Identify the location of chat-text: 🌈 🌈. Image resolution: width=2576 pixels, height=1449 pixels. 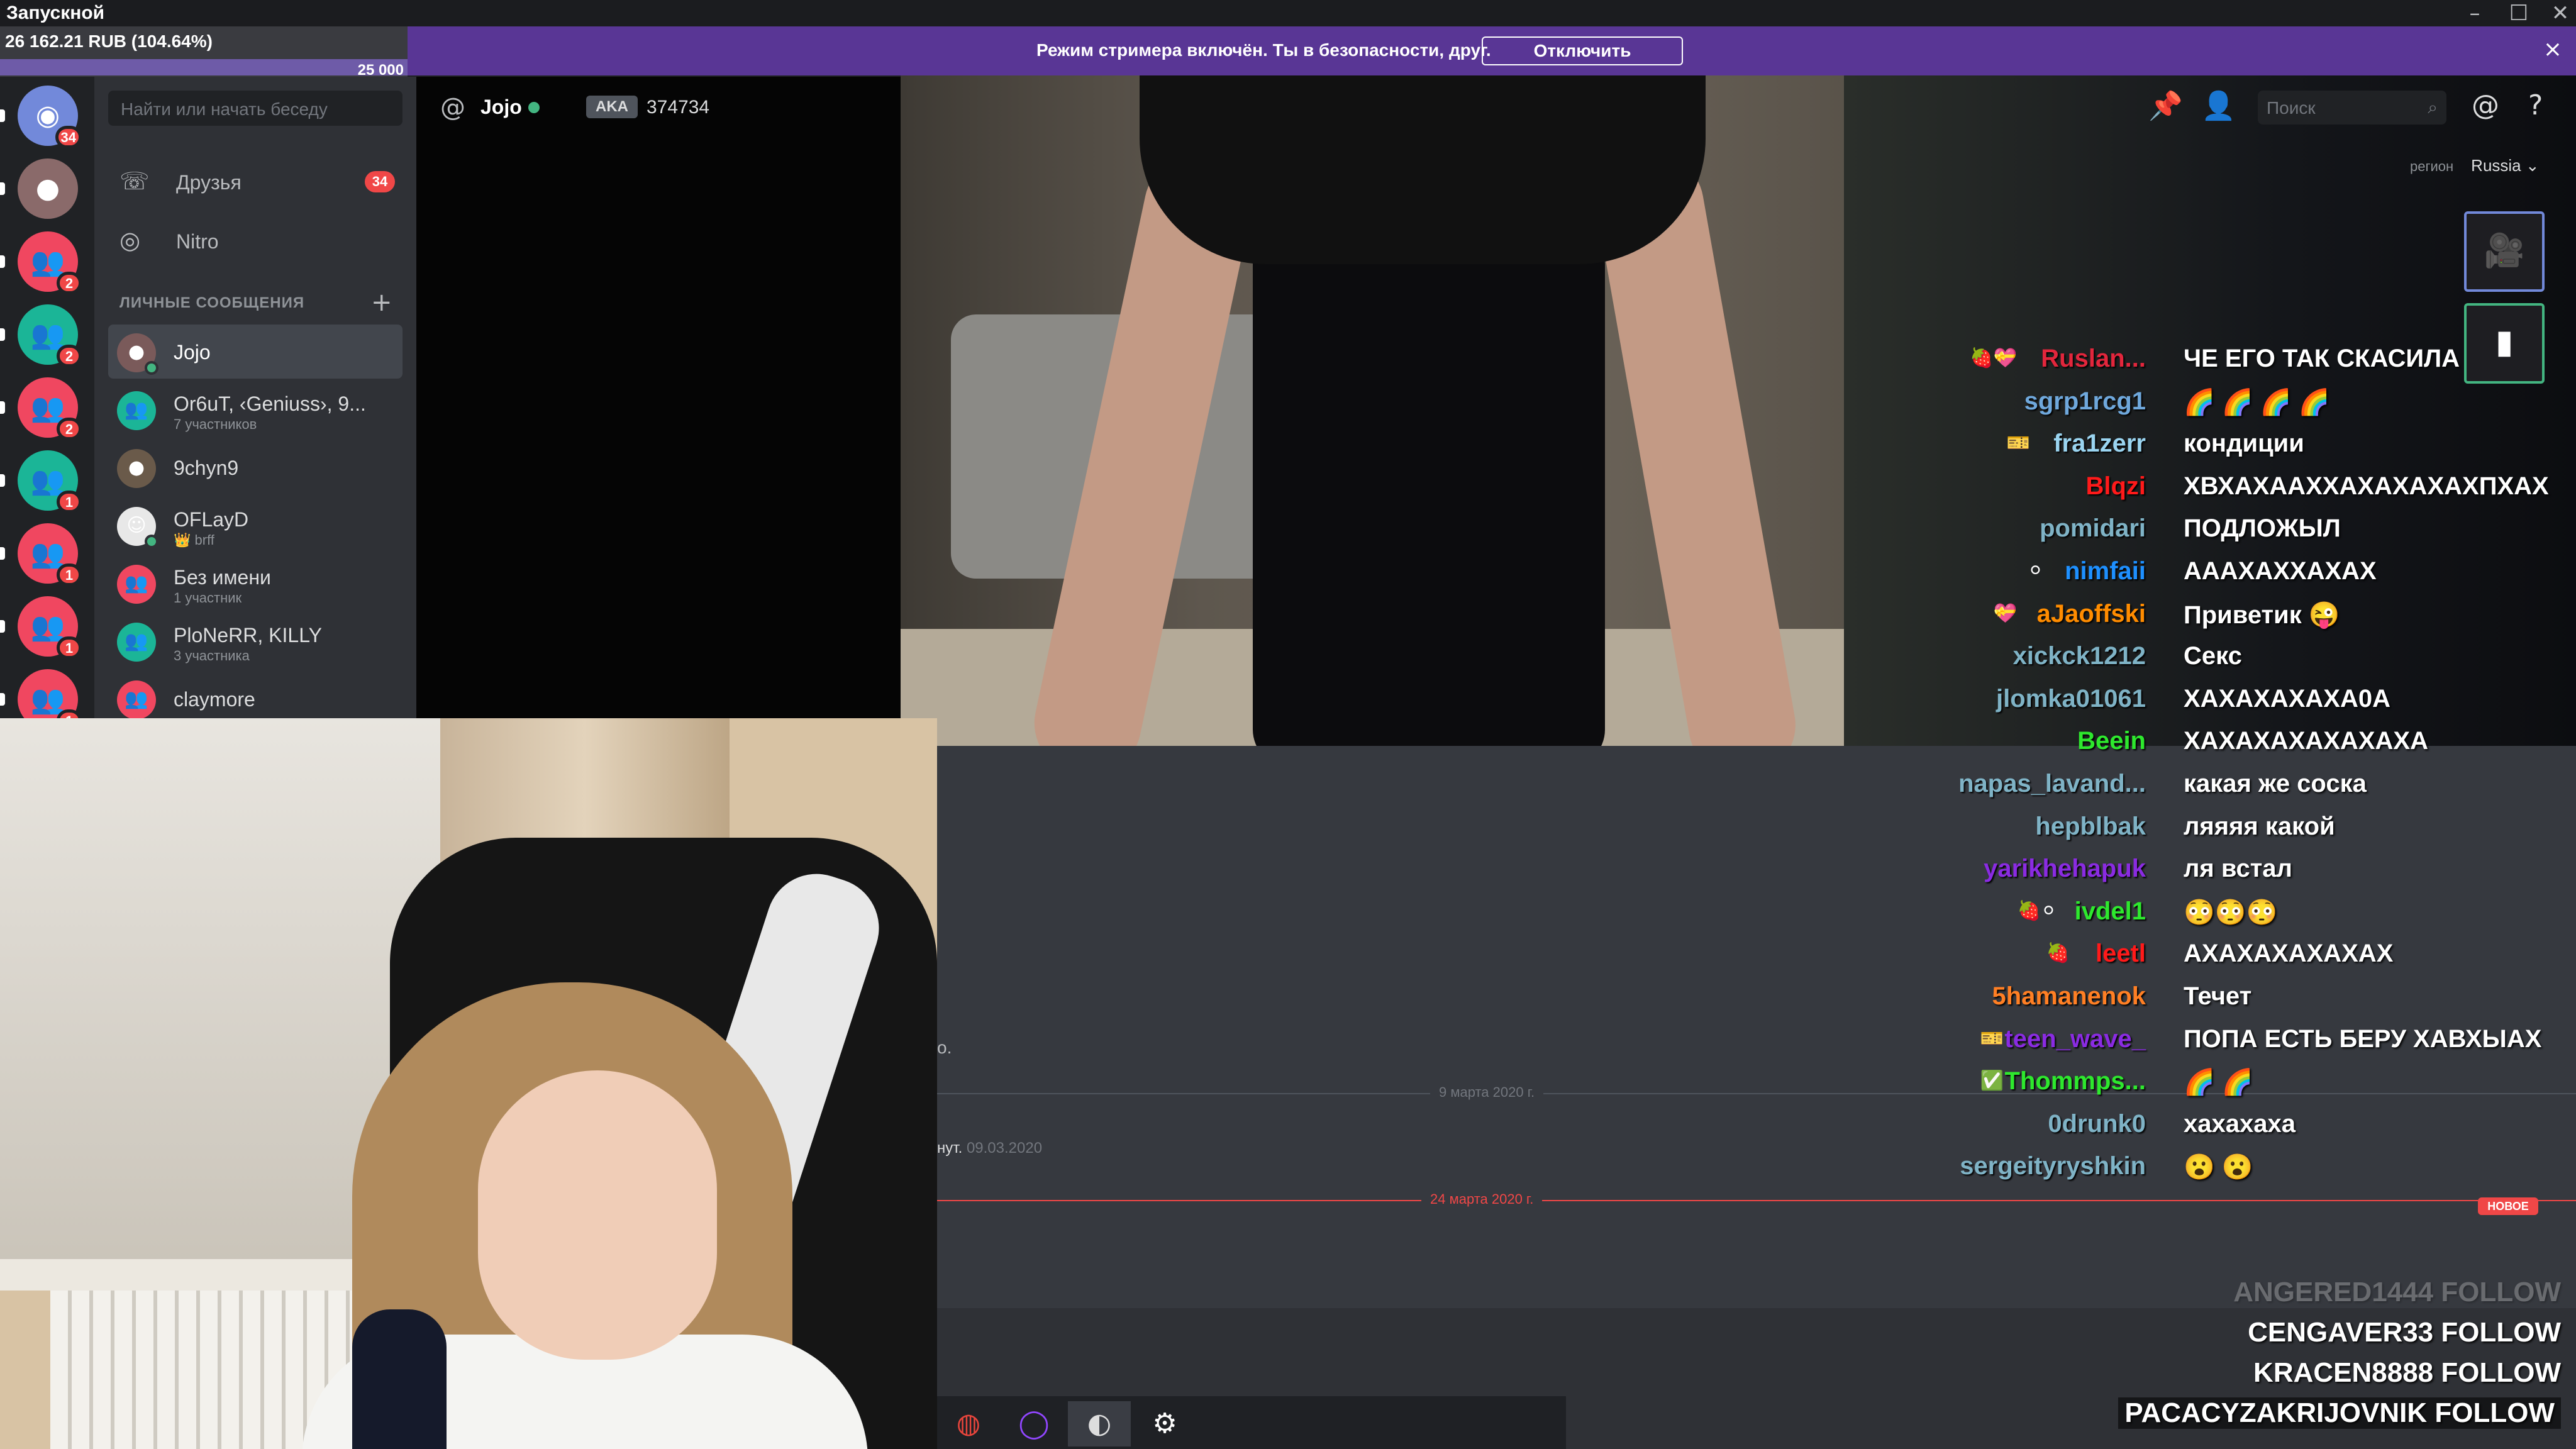
(2218, 1083).